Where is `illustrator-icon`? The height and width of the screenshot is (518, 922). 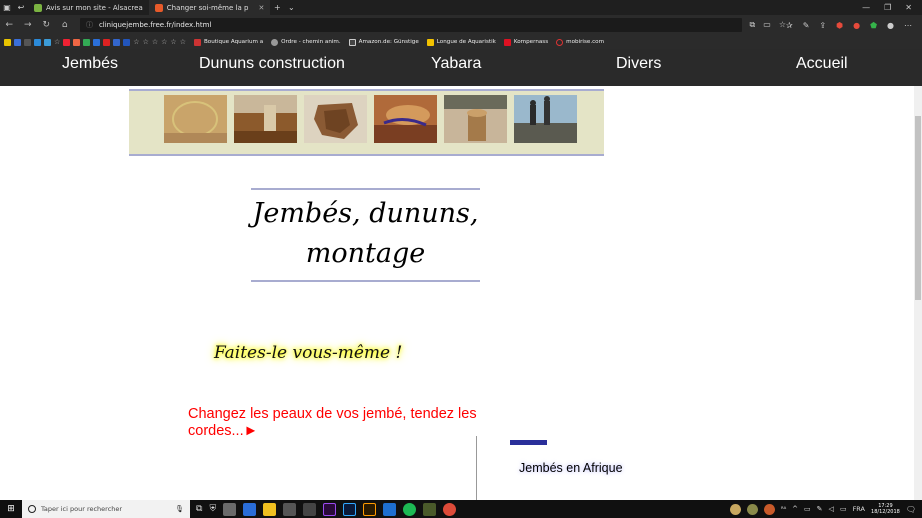 illustrator-icon is located at coordinates (370, 509).